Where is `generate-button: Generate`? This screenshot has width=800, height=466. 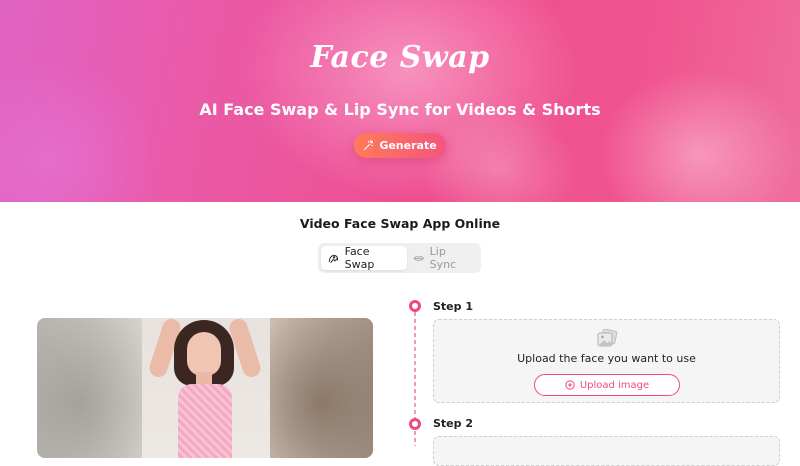 generate-button: Generate is located at coordinates (400, 145).